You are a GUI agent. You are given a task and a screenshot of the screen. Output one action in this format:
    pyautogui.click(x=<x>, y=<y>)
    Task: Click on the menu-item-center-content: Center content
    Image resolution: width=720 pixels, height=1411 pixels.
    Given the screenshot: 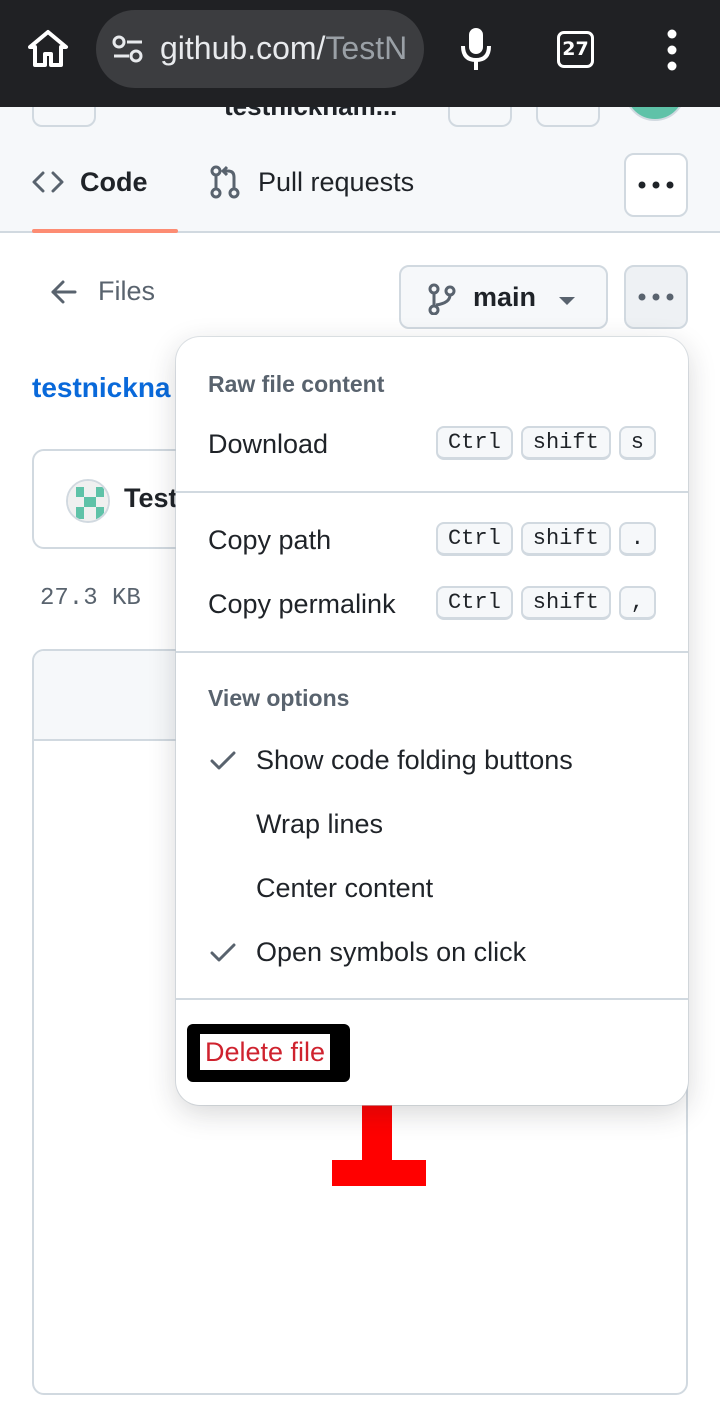 What is the action you would take?
    pyautogui.click(x=432, y=889)
    